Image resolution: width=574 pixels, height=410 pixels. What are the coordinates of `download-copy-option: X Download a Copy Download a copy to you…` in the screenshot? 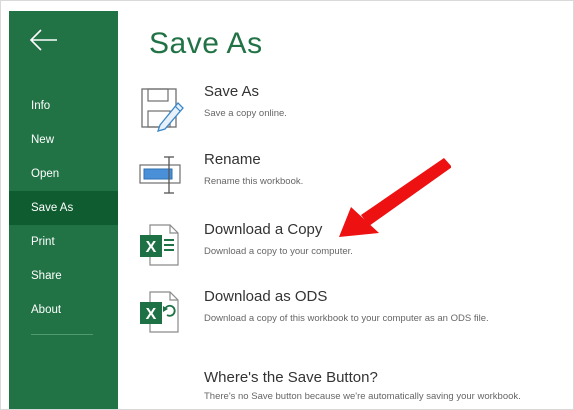 It's located at (353, 247).